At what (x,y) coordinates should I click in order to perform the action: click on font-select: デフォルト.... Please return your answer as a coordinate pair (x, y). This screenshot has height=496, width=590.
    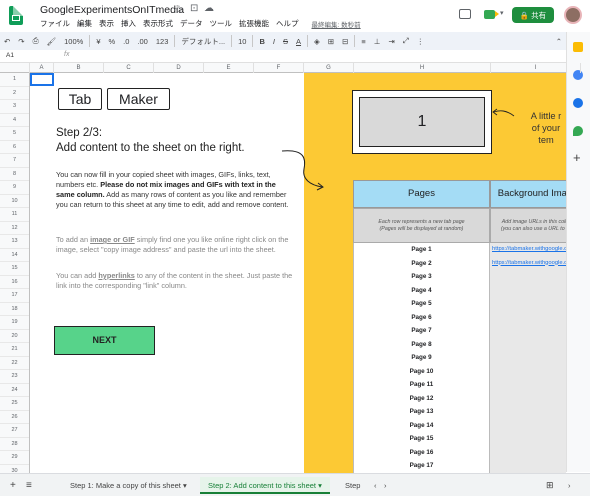
    Looking at the image, I should click on (203, 41).